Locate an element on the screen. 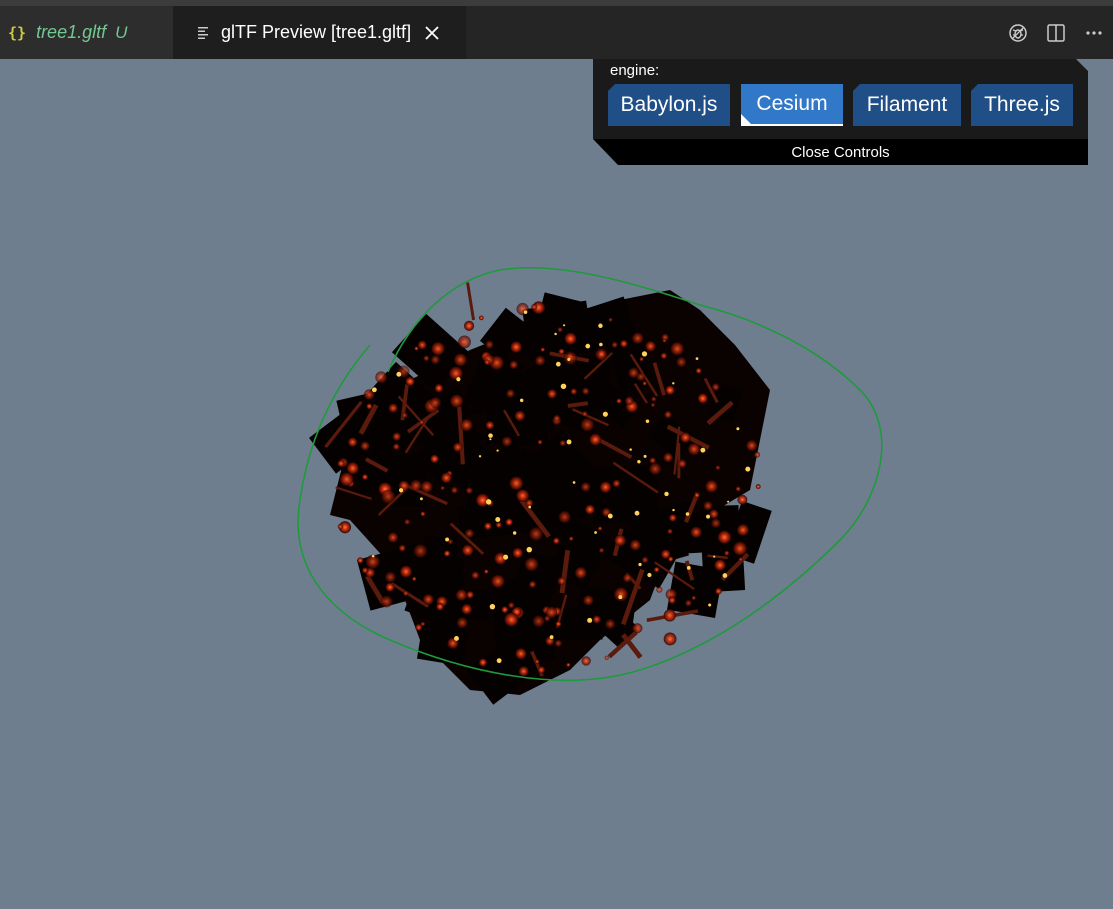 Image resolution: width=1113 pixels, height=909 pixels. close-controls-button: Close Controls is located at coordinates (840, 152).